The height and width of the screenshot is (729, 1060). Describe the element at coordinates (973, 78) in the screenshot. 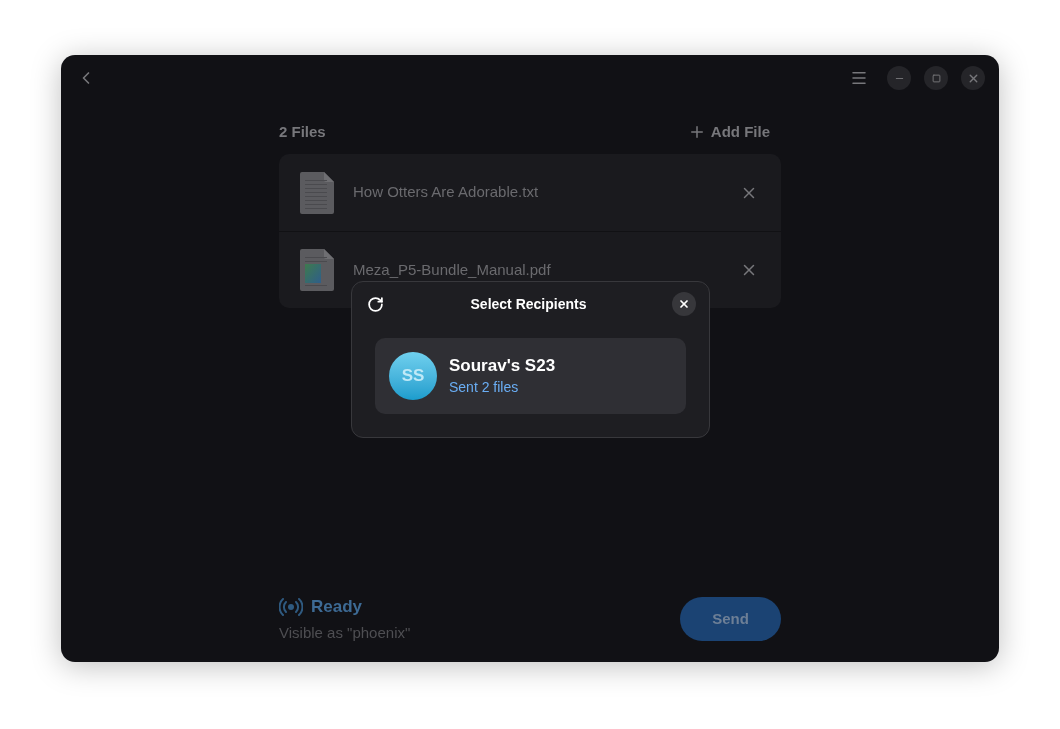

I see `close-button` at that location.